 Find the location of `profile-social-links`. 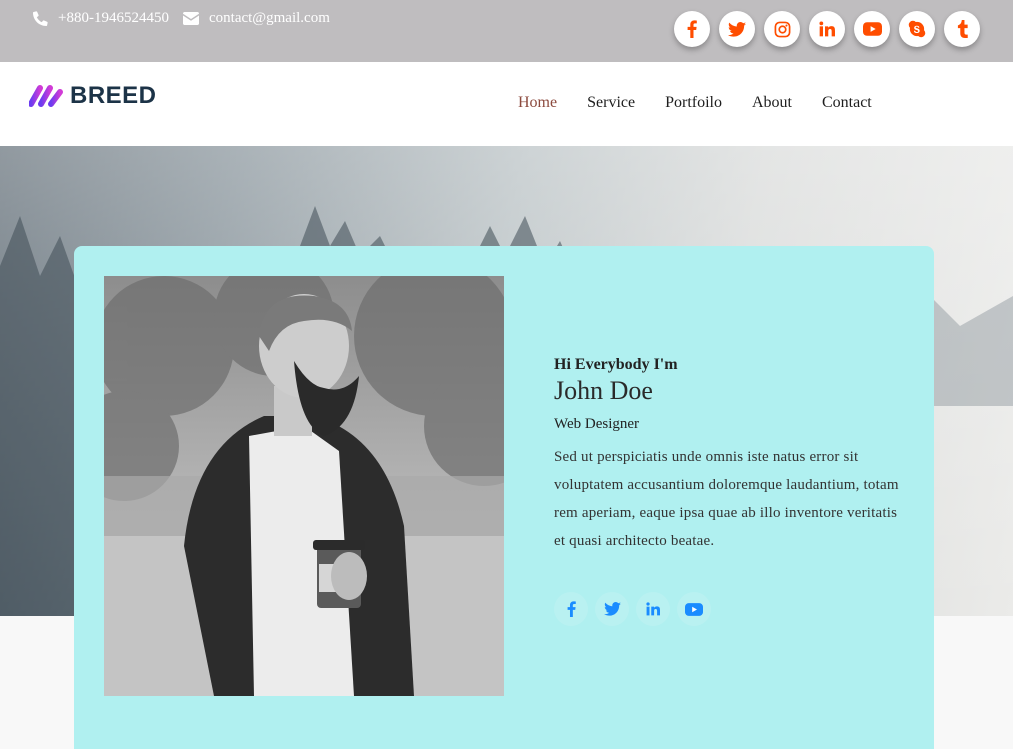

profile-social-links is located at coordinates (636, 609).